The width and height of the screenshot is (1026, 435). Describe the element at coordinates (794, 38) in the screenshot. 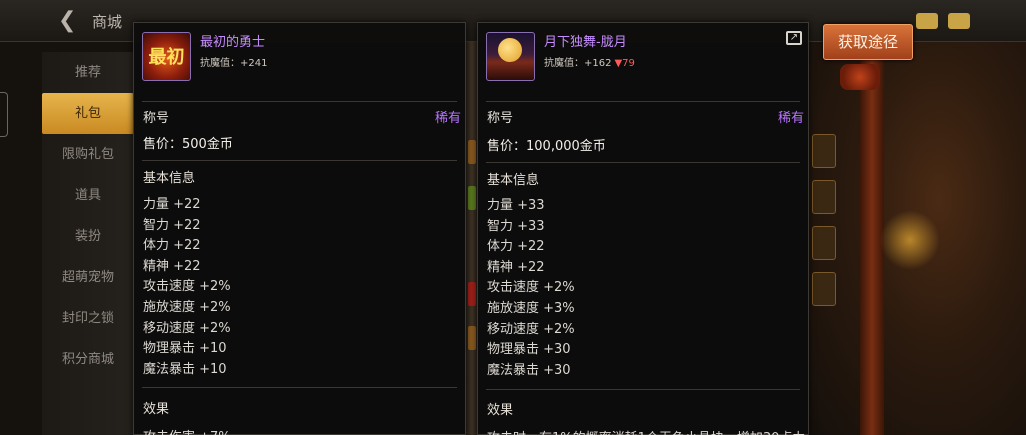

I see `share-icon: ↗` at that location.